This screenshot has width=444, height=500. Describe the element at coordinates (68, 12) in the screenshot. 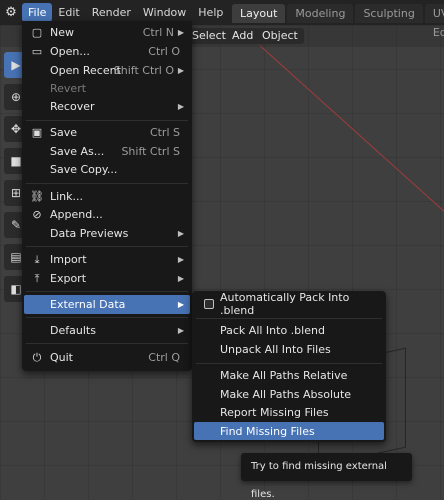

I see `edit-menu-button: Edit` at that location.